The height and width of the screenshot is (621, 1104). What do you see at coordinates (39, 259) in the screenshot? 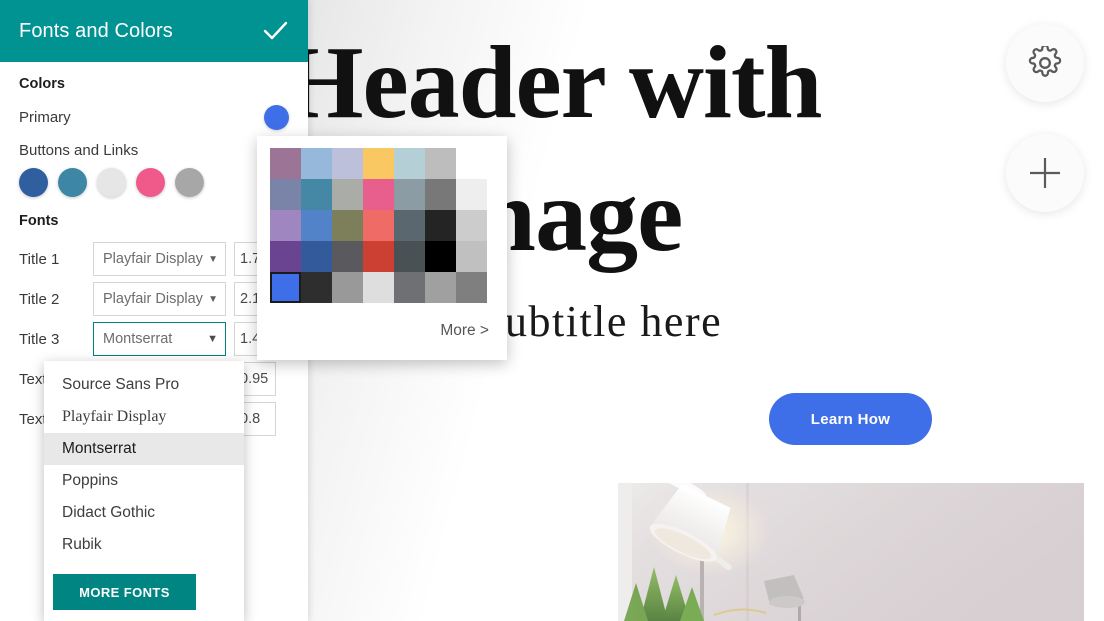
I see `font-row-label: Title 1` at bounding box center [39, 259].